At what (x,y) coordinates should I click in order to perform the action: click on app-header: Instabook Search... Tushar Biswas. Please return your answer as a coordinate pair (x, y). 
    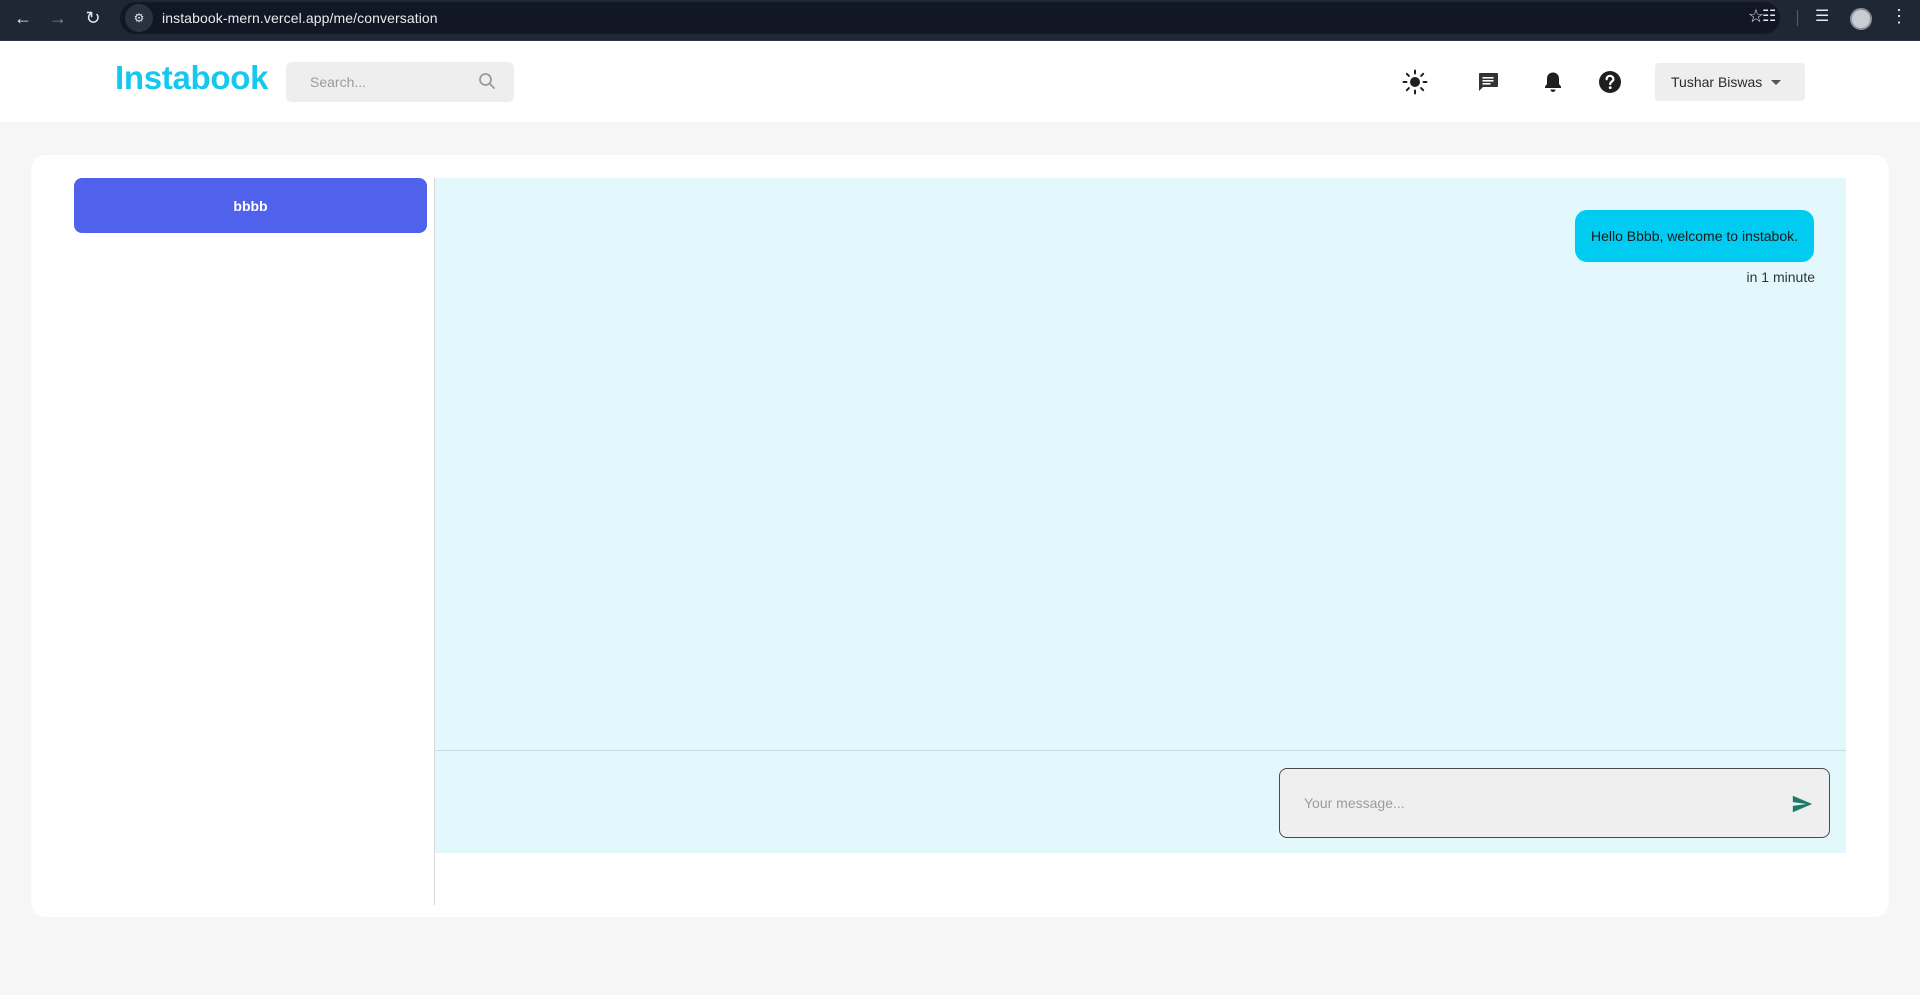
    Looking at the image, I should click on (960, 81).